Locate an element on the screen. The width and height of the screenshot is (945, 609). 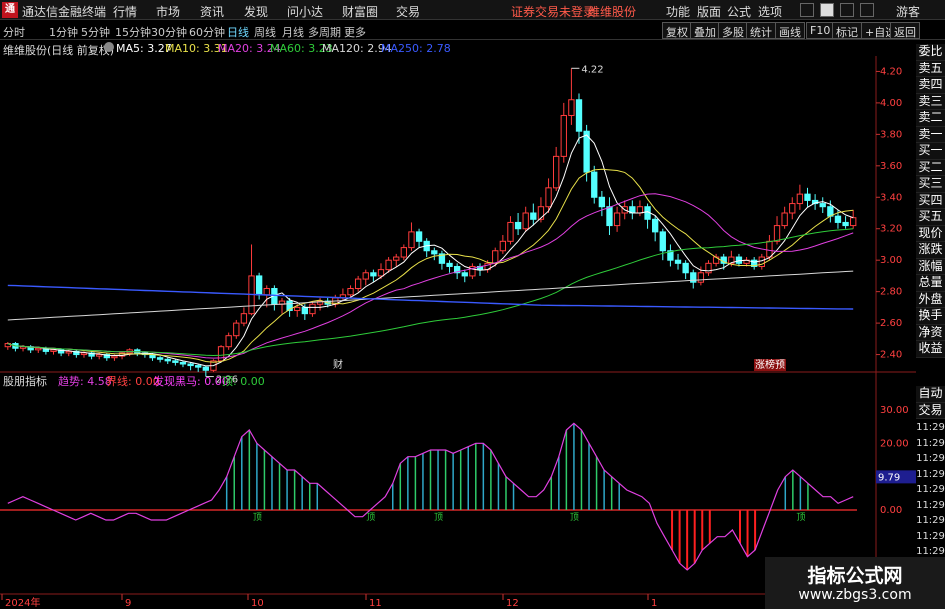
quote-field-label: 现价 is located at coordinates (930, 233).